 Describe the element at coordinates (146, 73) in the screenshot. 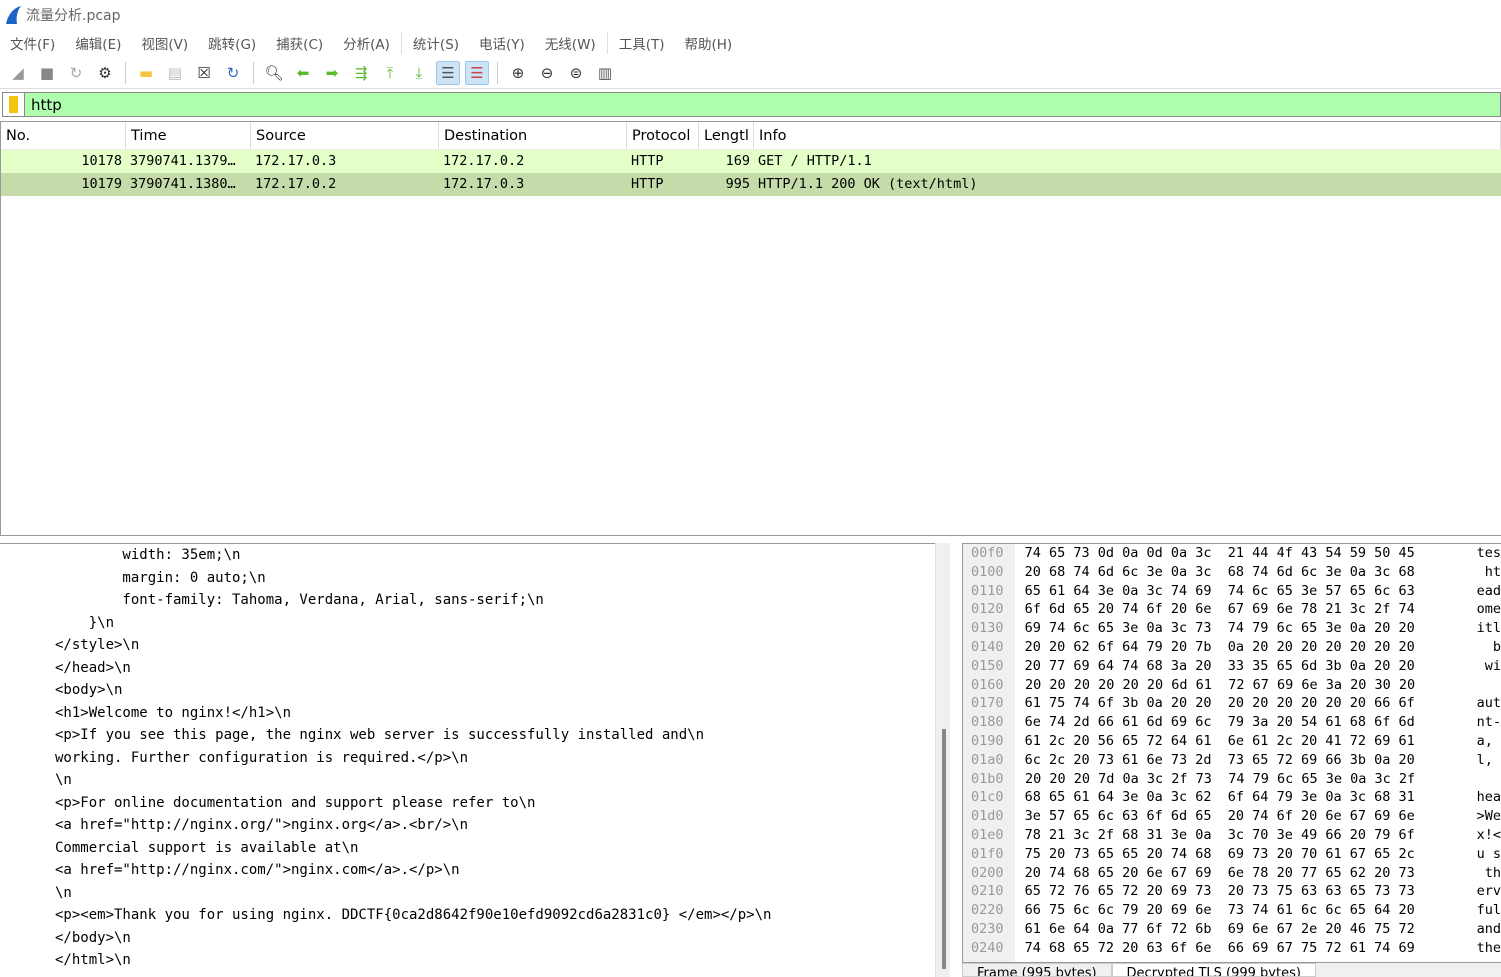

I see `open-file-button: ▬` at that location.